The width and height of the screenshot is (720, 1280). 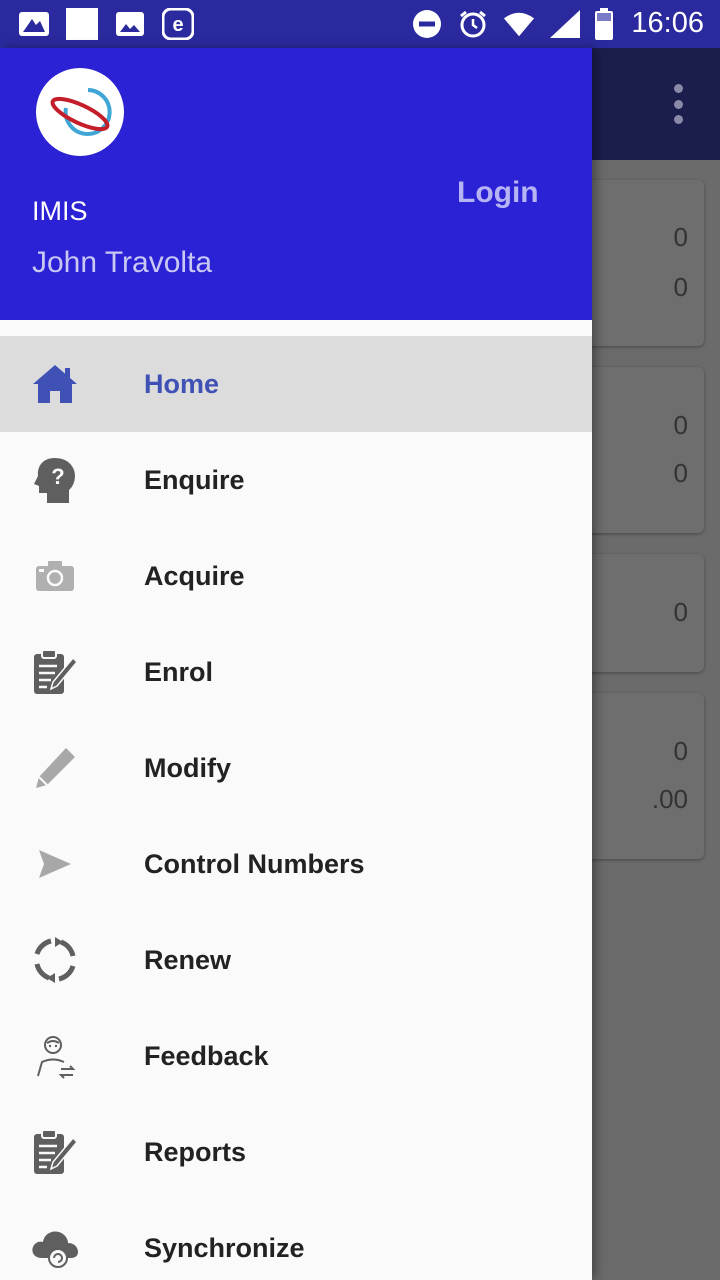 I want to click on menu-item-label: Synchronize, so click(x=224, y=1247).